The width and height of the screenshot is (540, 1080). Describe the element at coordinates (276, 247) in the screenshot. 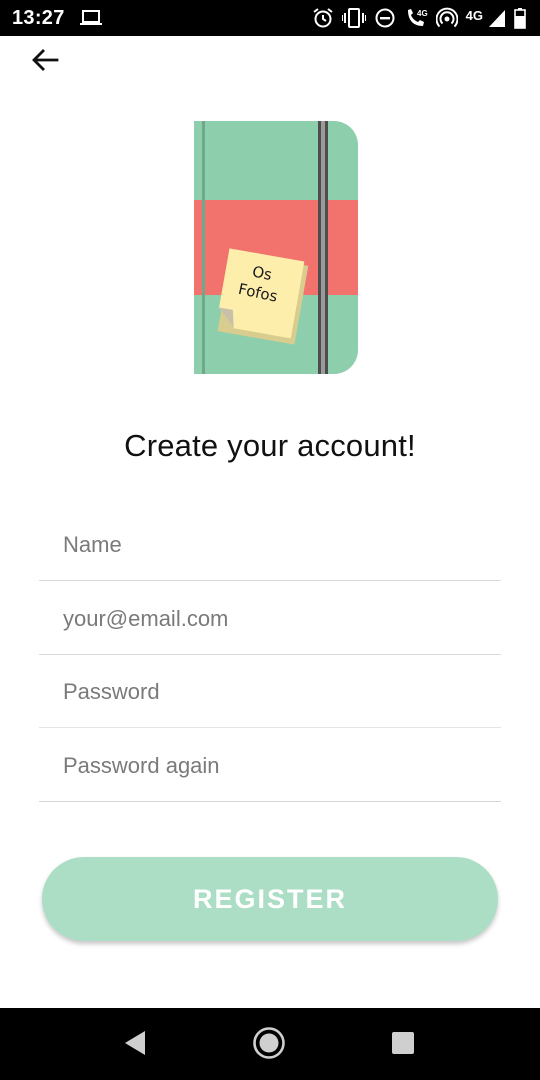

I see `notebook-illustration: Os Fofos` at that location.